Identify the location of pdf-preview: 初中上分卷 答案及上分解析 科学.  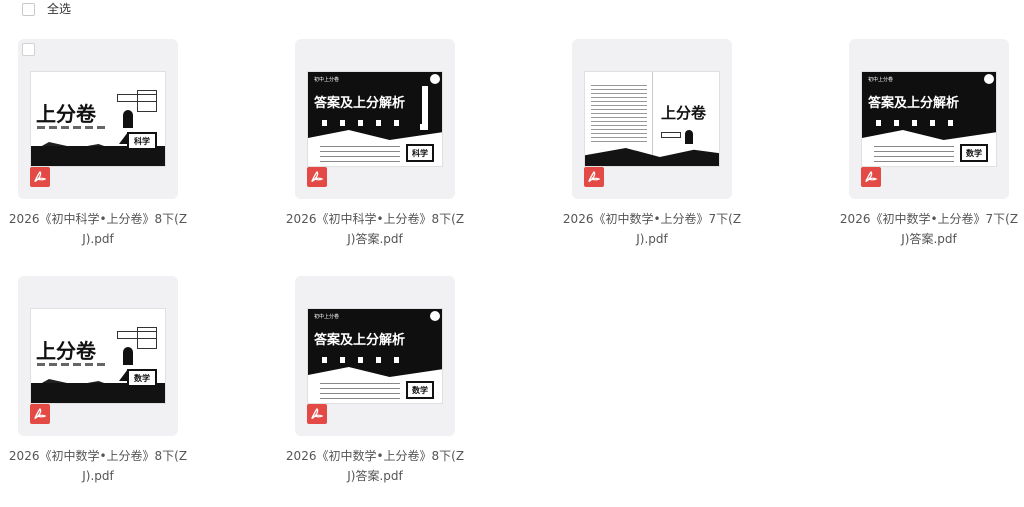
(375, 119).